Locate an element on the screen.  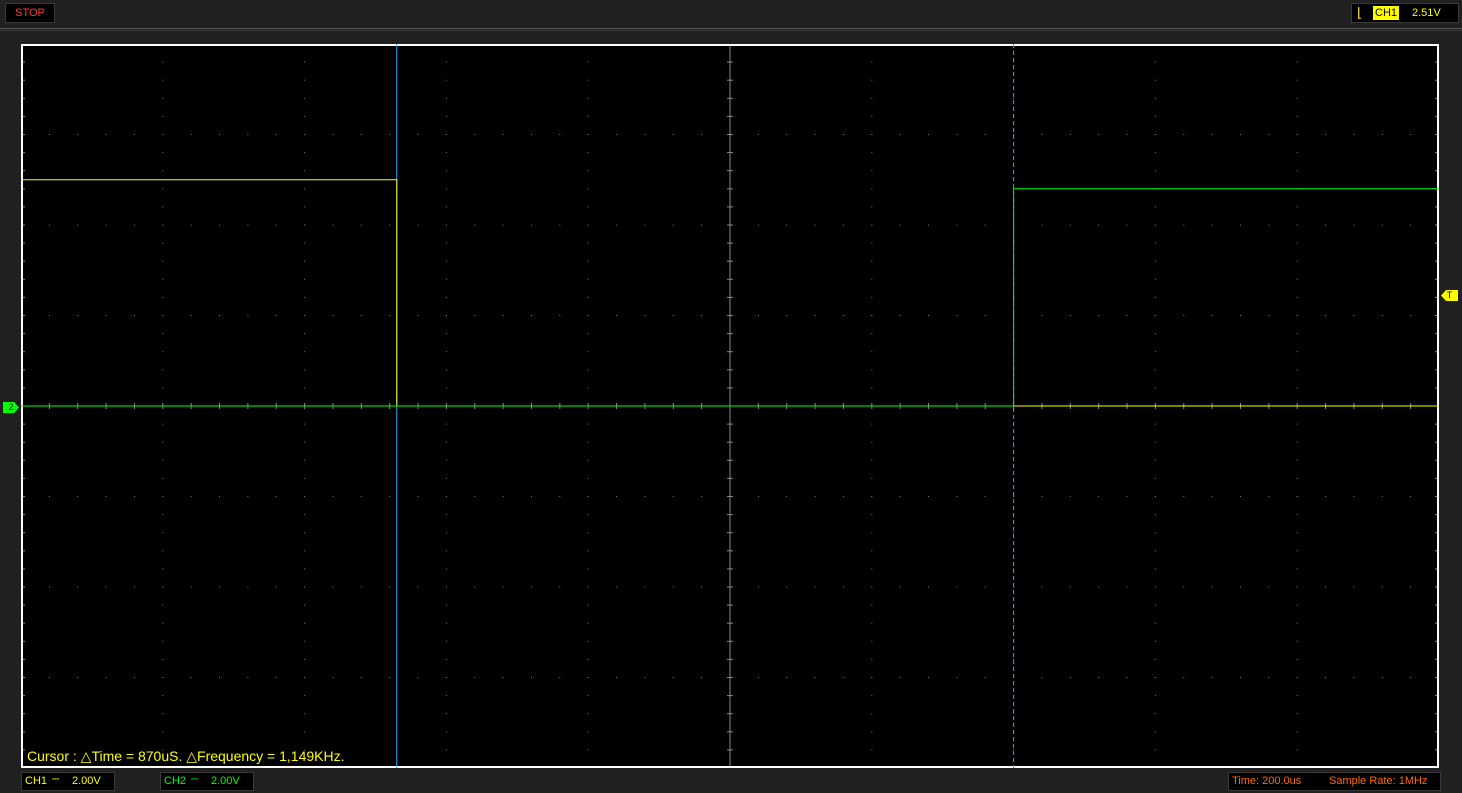
trigger-info: ⌊ CH1 2.51V is located at coordinates (1405, 13).